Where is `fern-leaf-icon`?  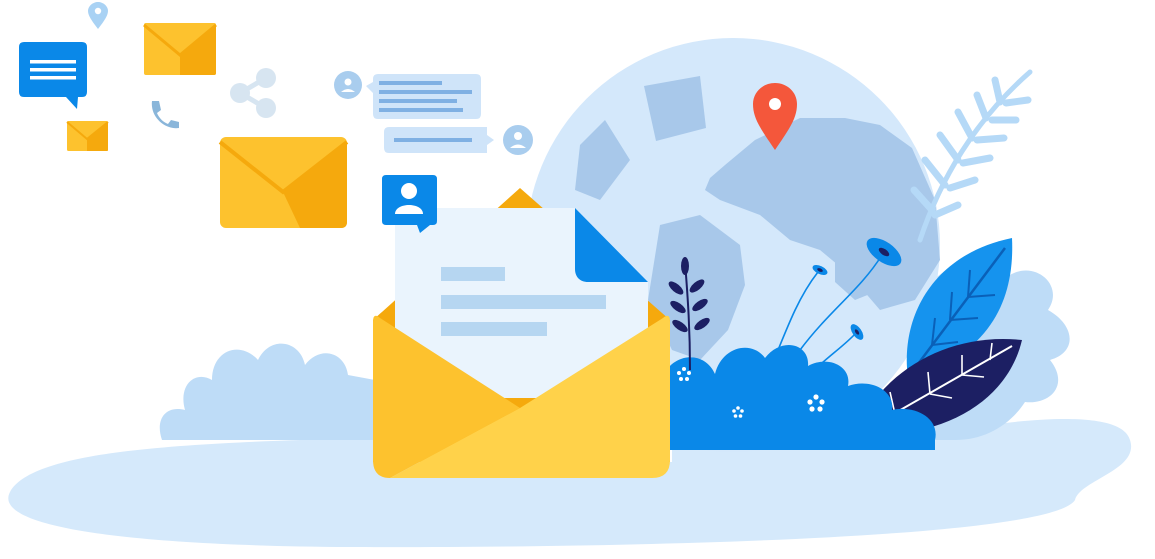
fern-leaf-icon is located at coordinates (971, 156).